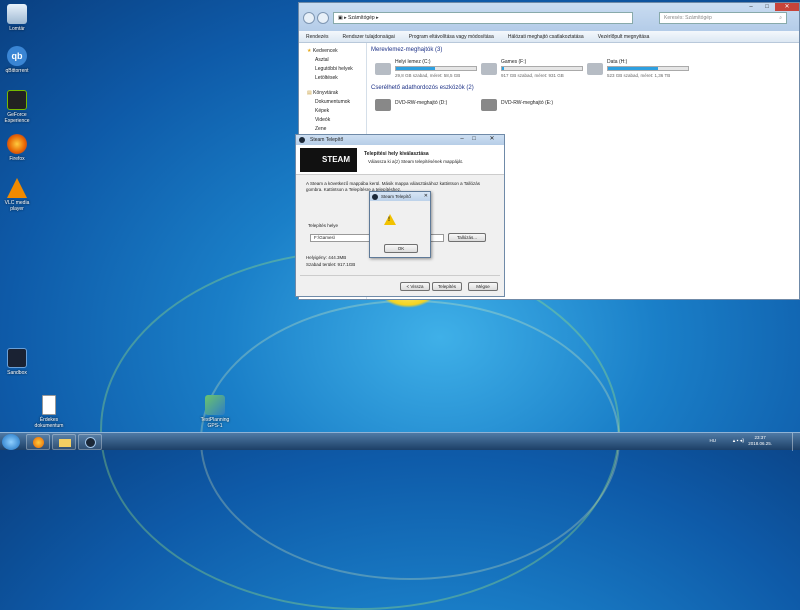 The height and width of the screenshot is (610, 800). I want to click on firefox-icon, so click(17, 144).